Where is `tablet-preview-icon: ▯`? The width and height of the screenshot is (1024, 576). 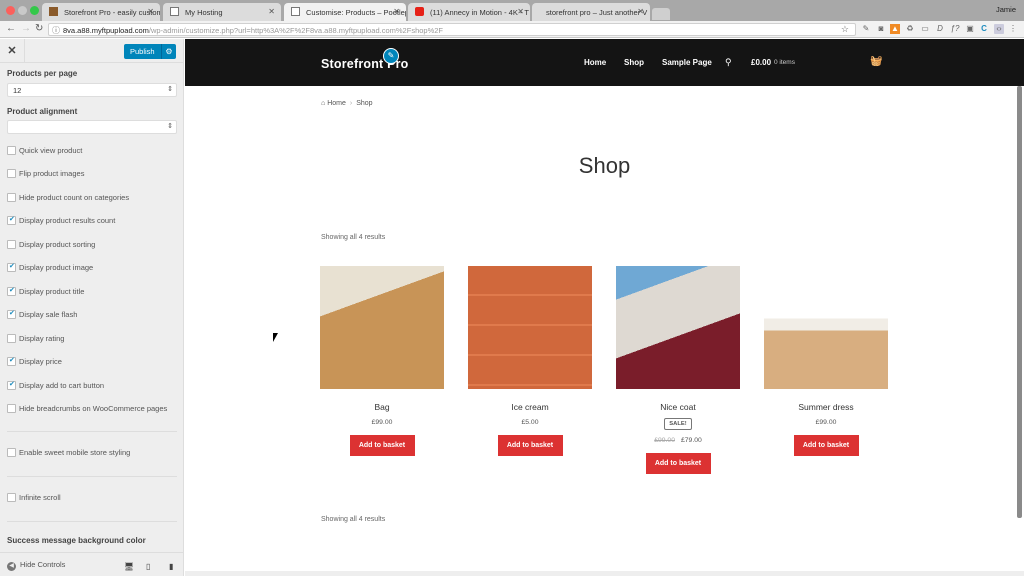
tablet-preview-icon: ▯ is located at coordinates (148, 566).